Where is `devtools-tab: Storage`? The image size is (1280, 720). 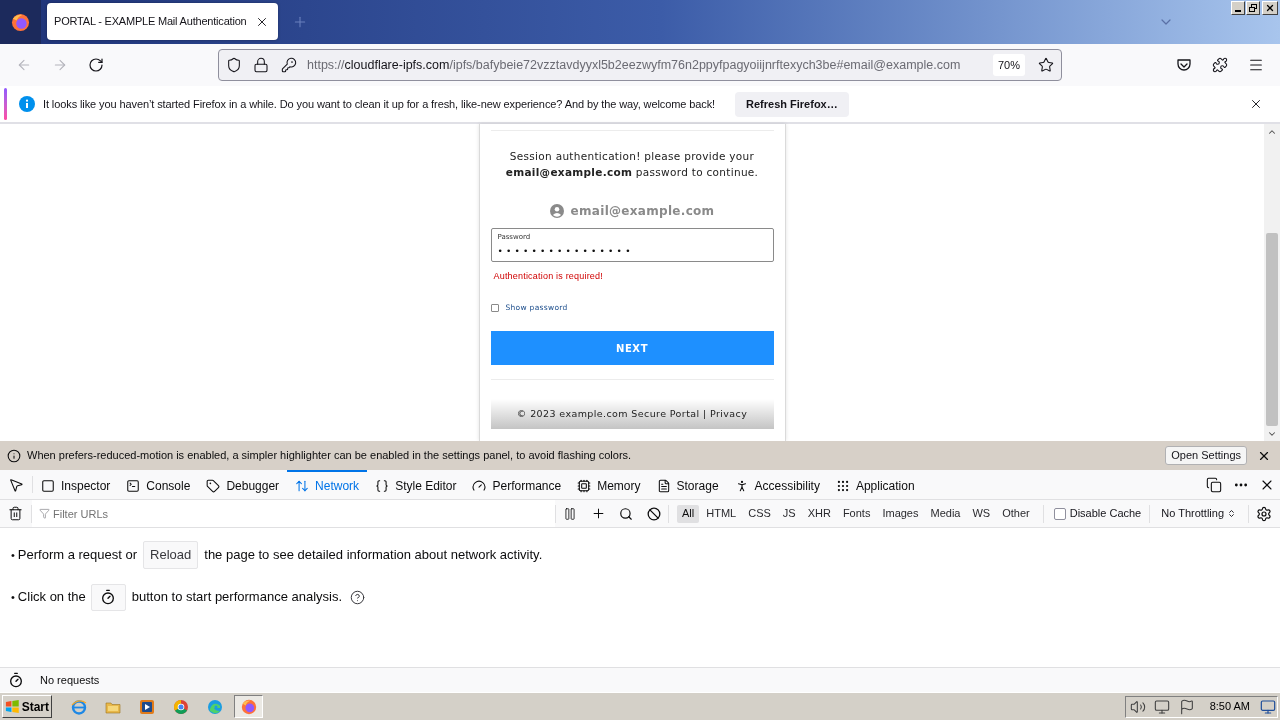 devtools-tab: Storage is located at coordinates (687, 484).